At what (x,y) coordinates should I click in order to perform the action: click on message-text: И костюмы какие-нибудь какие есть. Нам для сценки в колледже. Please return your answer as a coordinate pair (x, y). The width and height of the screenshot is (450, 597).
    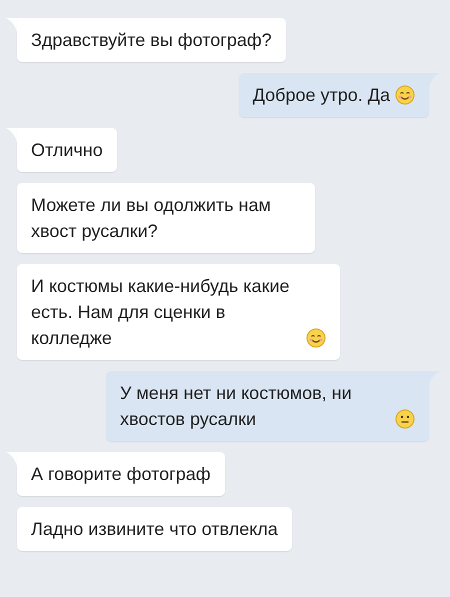
    Looking at the image, I should click on (161, 312).